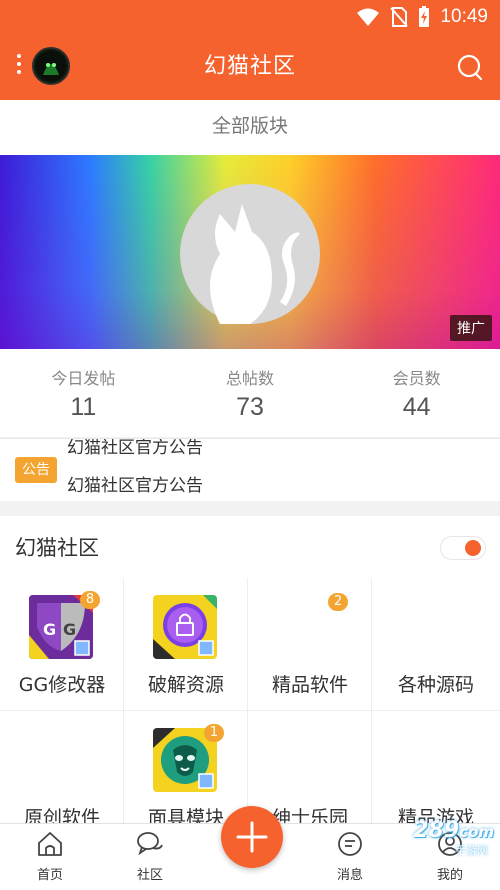  Describe the element at coordinates (62, 767) in the screenshot. I see `board-original-software: 原创软件` at that location.